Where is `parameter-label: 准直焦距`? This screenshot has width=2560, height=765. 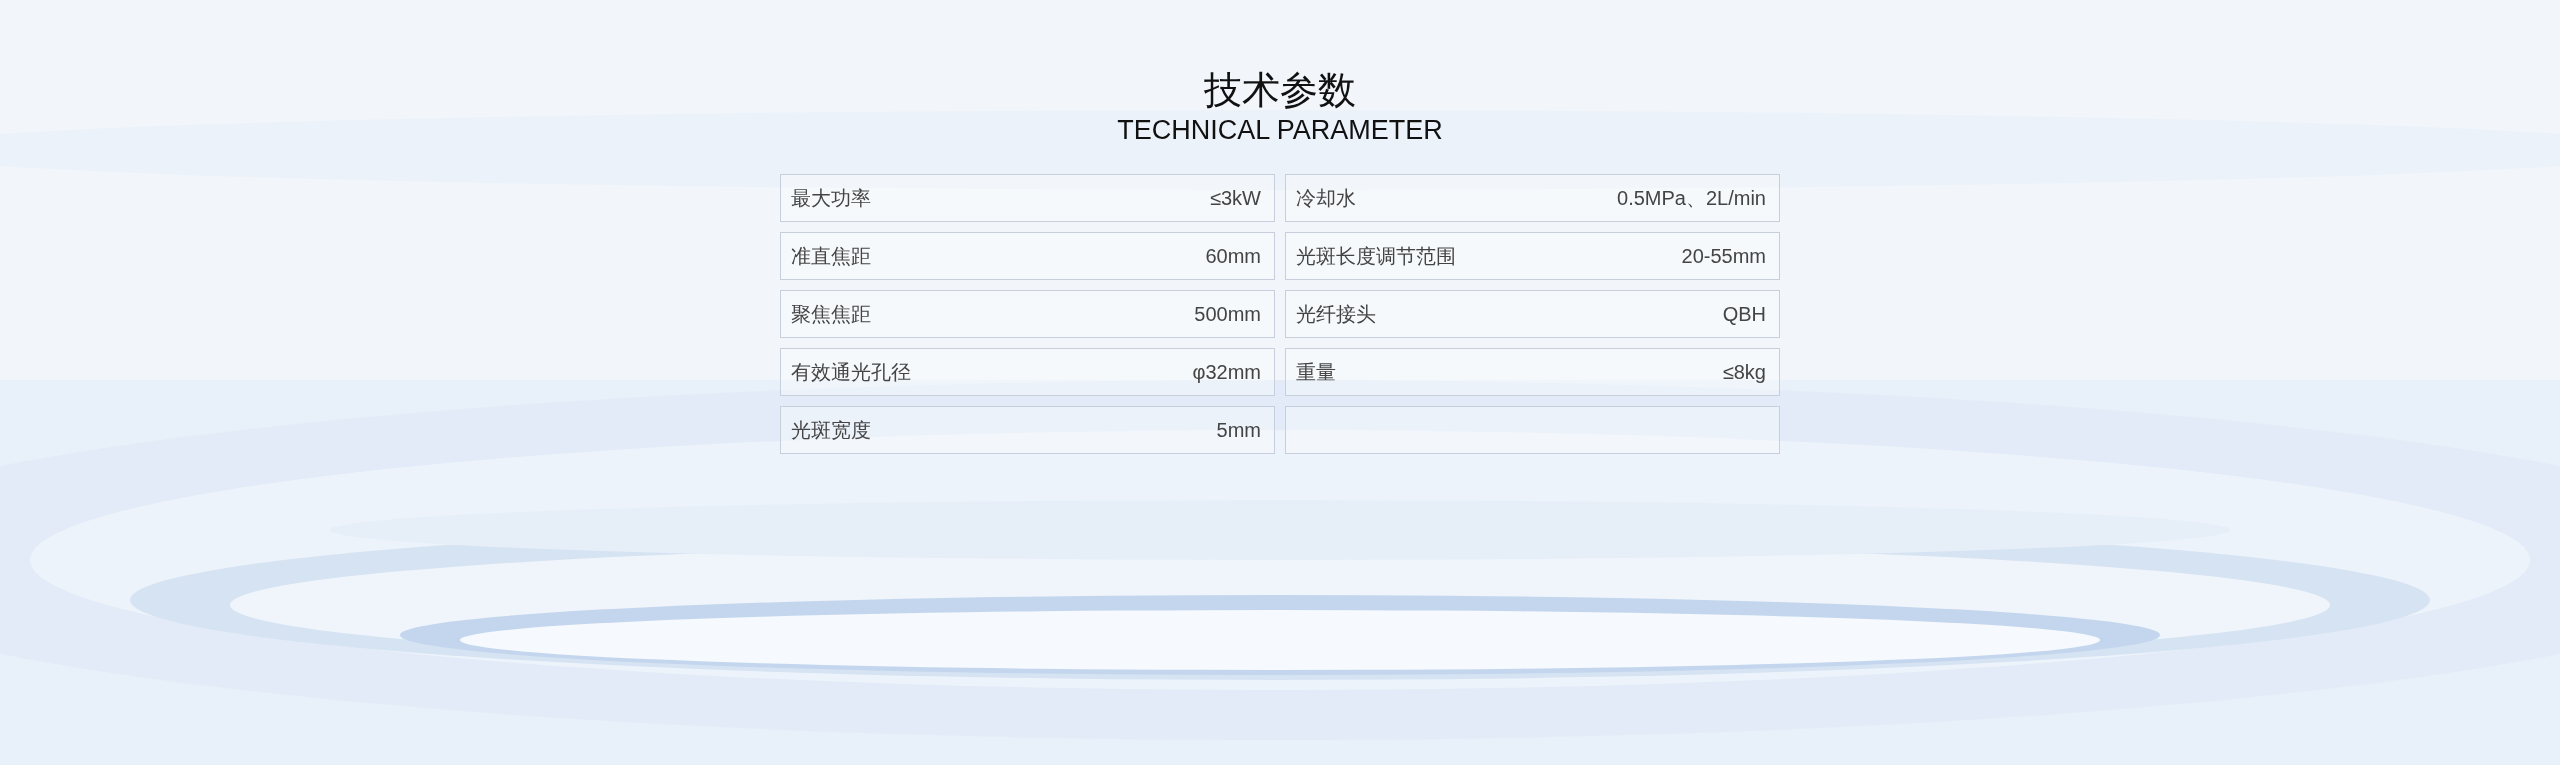
parameter-label: 准直焦距 is located at coordinates (831, 256).